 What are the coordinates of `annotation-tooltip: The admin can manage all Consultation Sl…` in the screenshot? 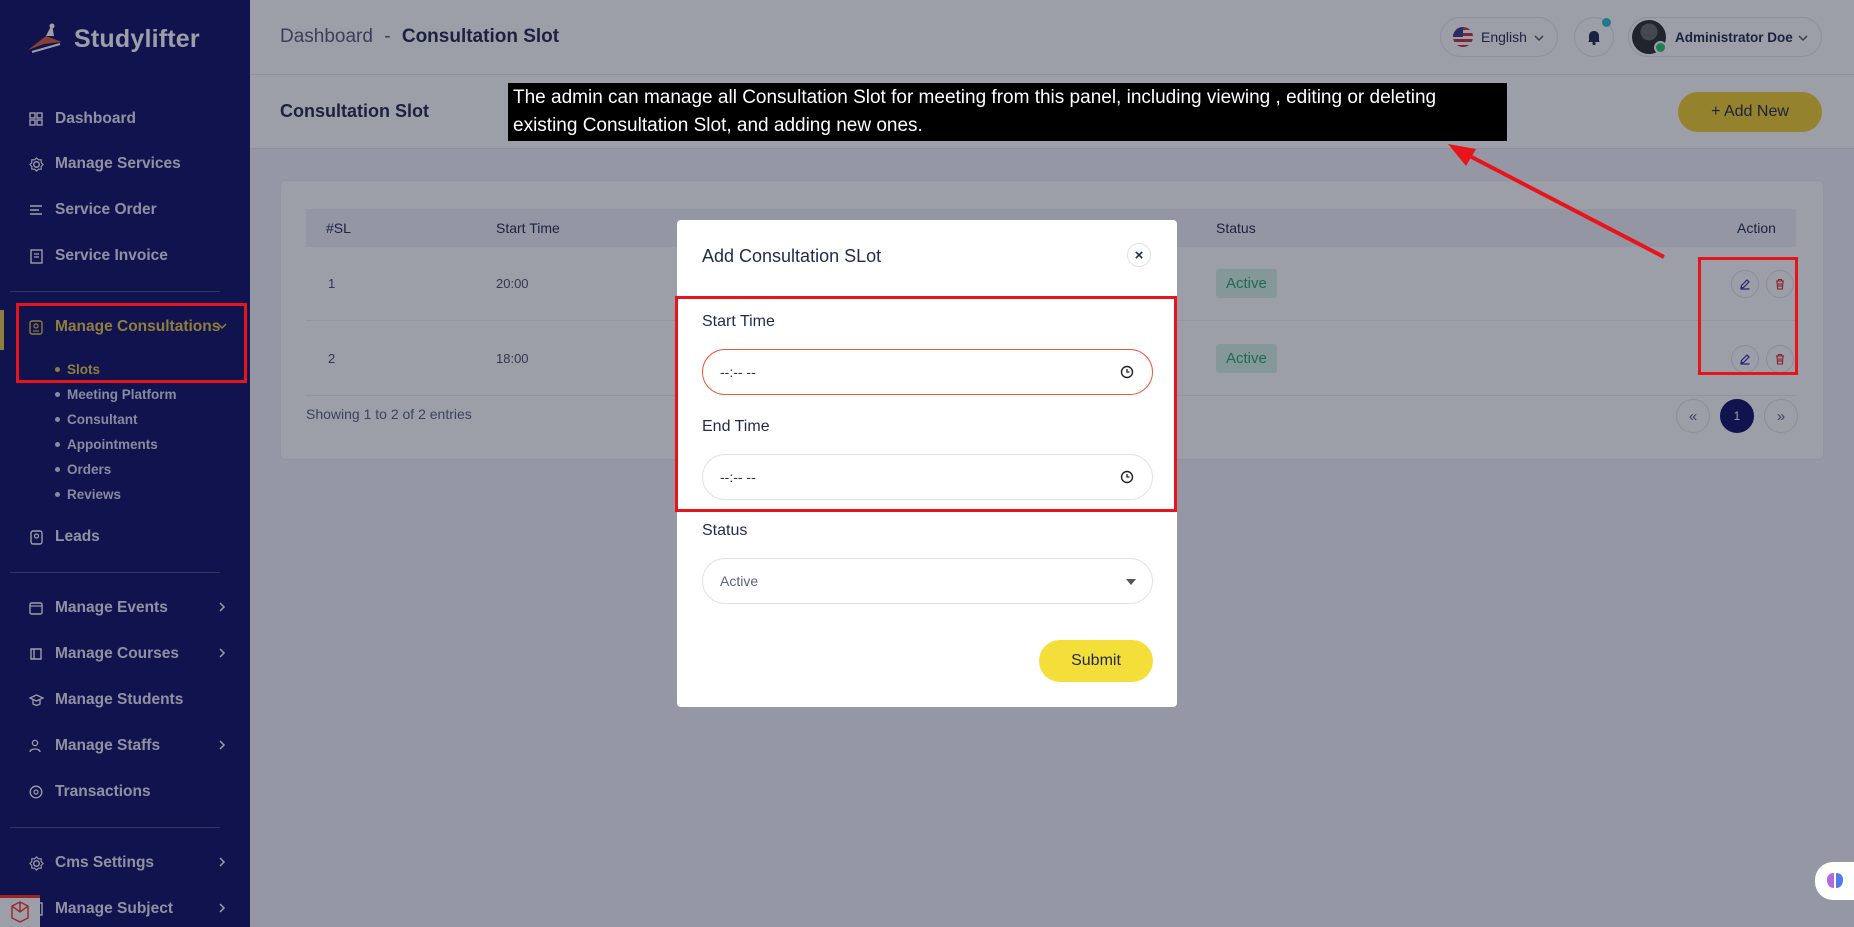 It's located at (1007, 112).